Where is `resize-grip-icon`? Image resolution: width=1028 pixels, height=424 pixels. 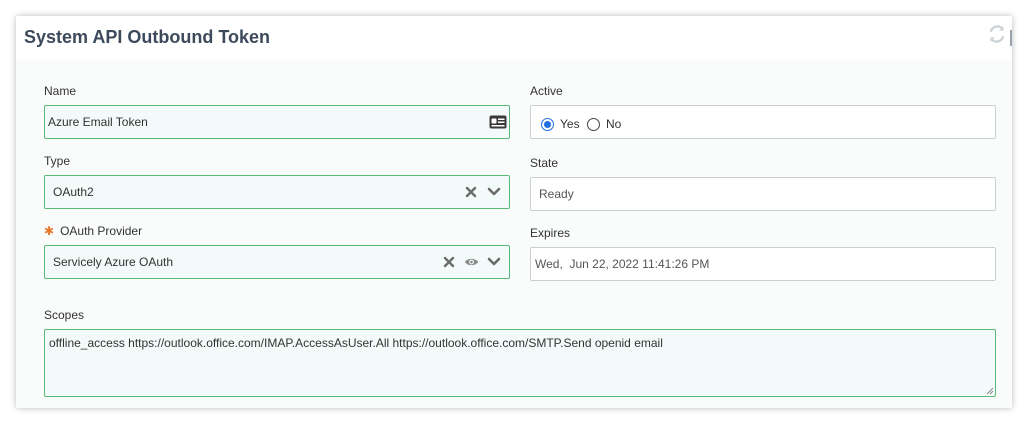
resize-grip-icon is located at coordinates (990, 391).